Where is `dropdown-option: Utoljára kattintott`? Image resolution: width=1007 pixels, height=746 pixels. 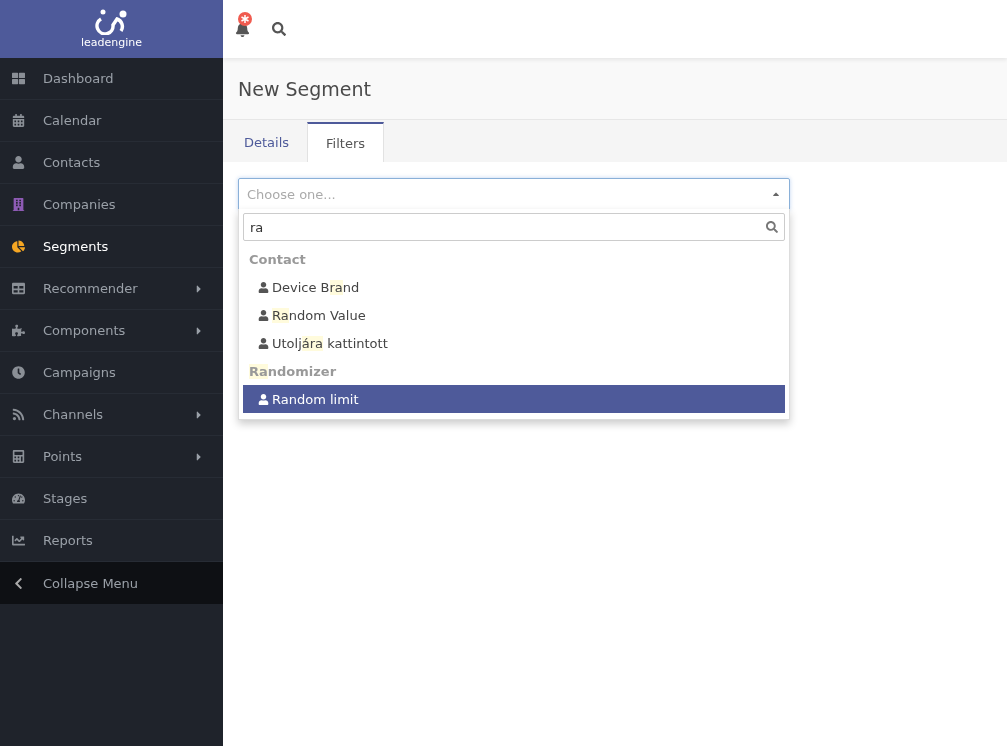
dropdown-option: Utoljára kattintott is located at coordinates (514, 343).